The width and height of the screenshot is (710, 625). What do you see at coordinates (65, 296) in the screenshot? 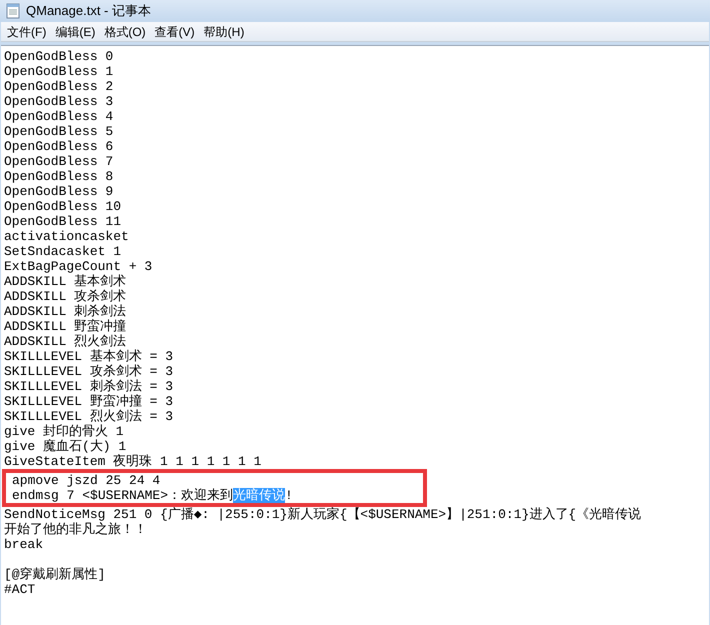
I see `text-line: ADDSKILL 攻杀剑术` at bounding box center [65, 296].